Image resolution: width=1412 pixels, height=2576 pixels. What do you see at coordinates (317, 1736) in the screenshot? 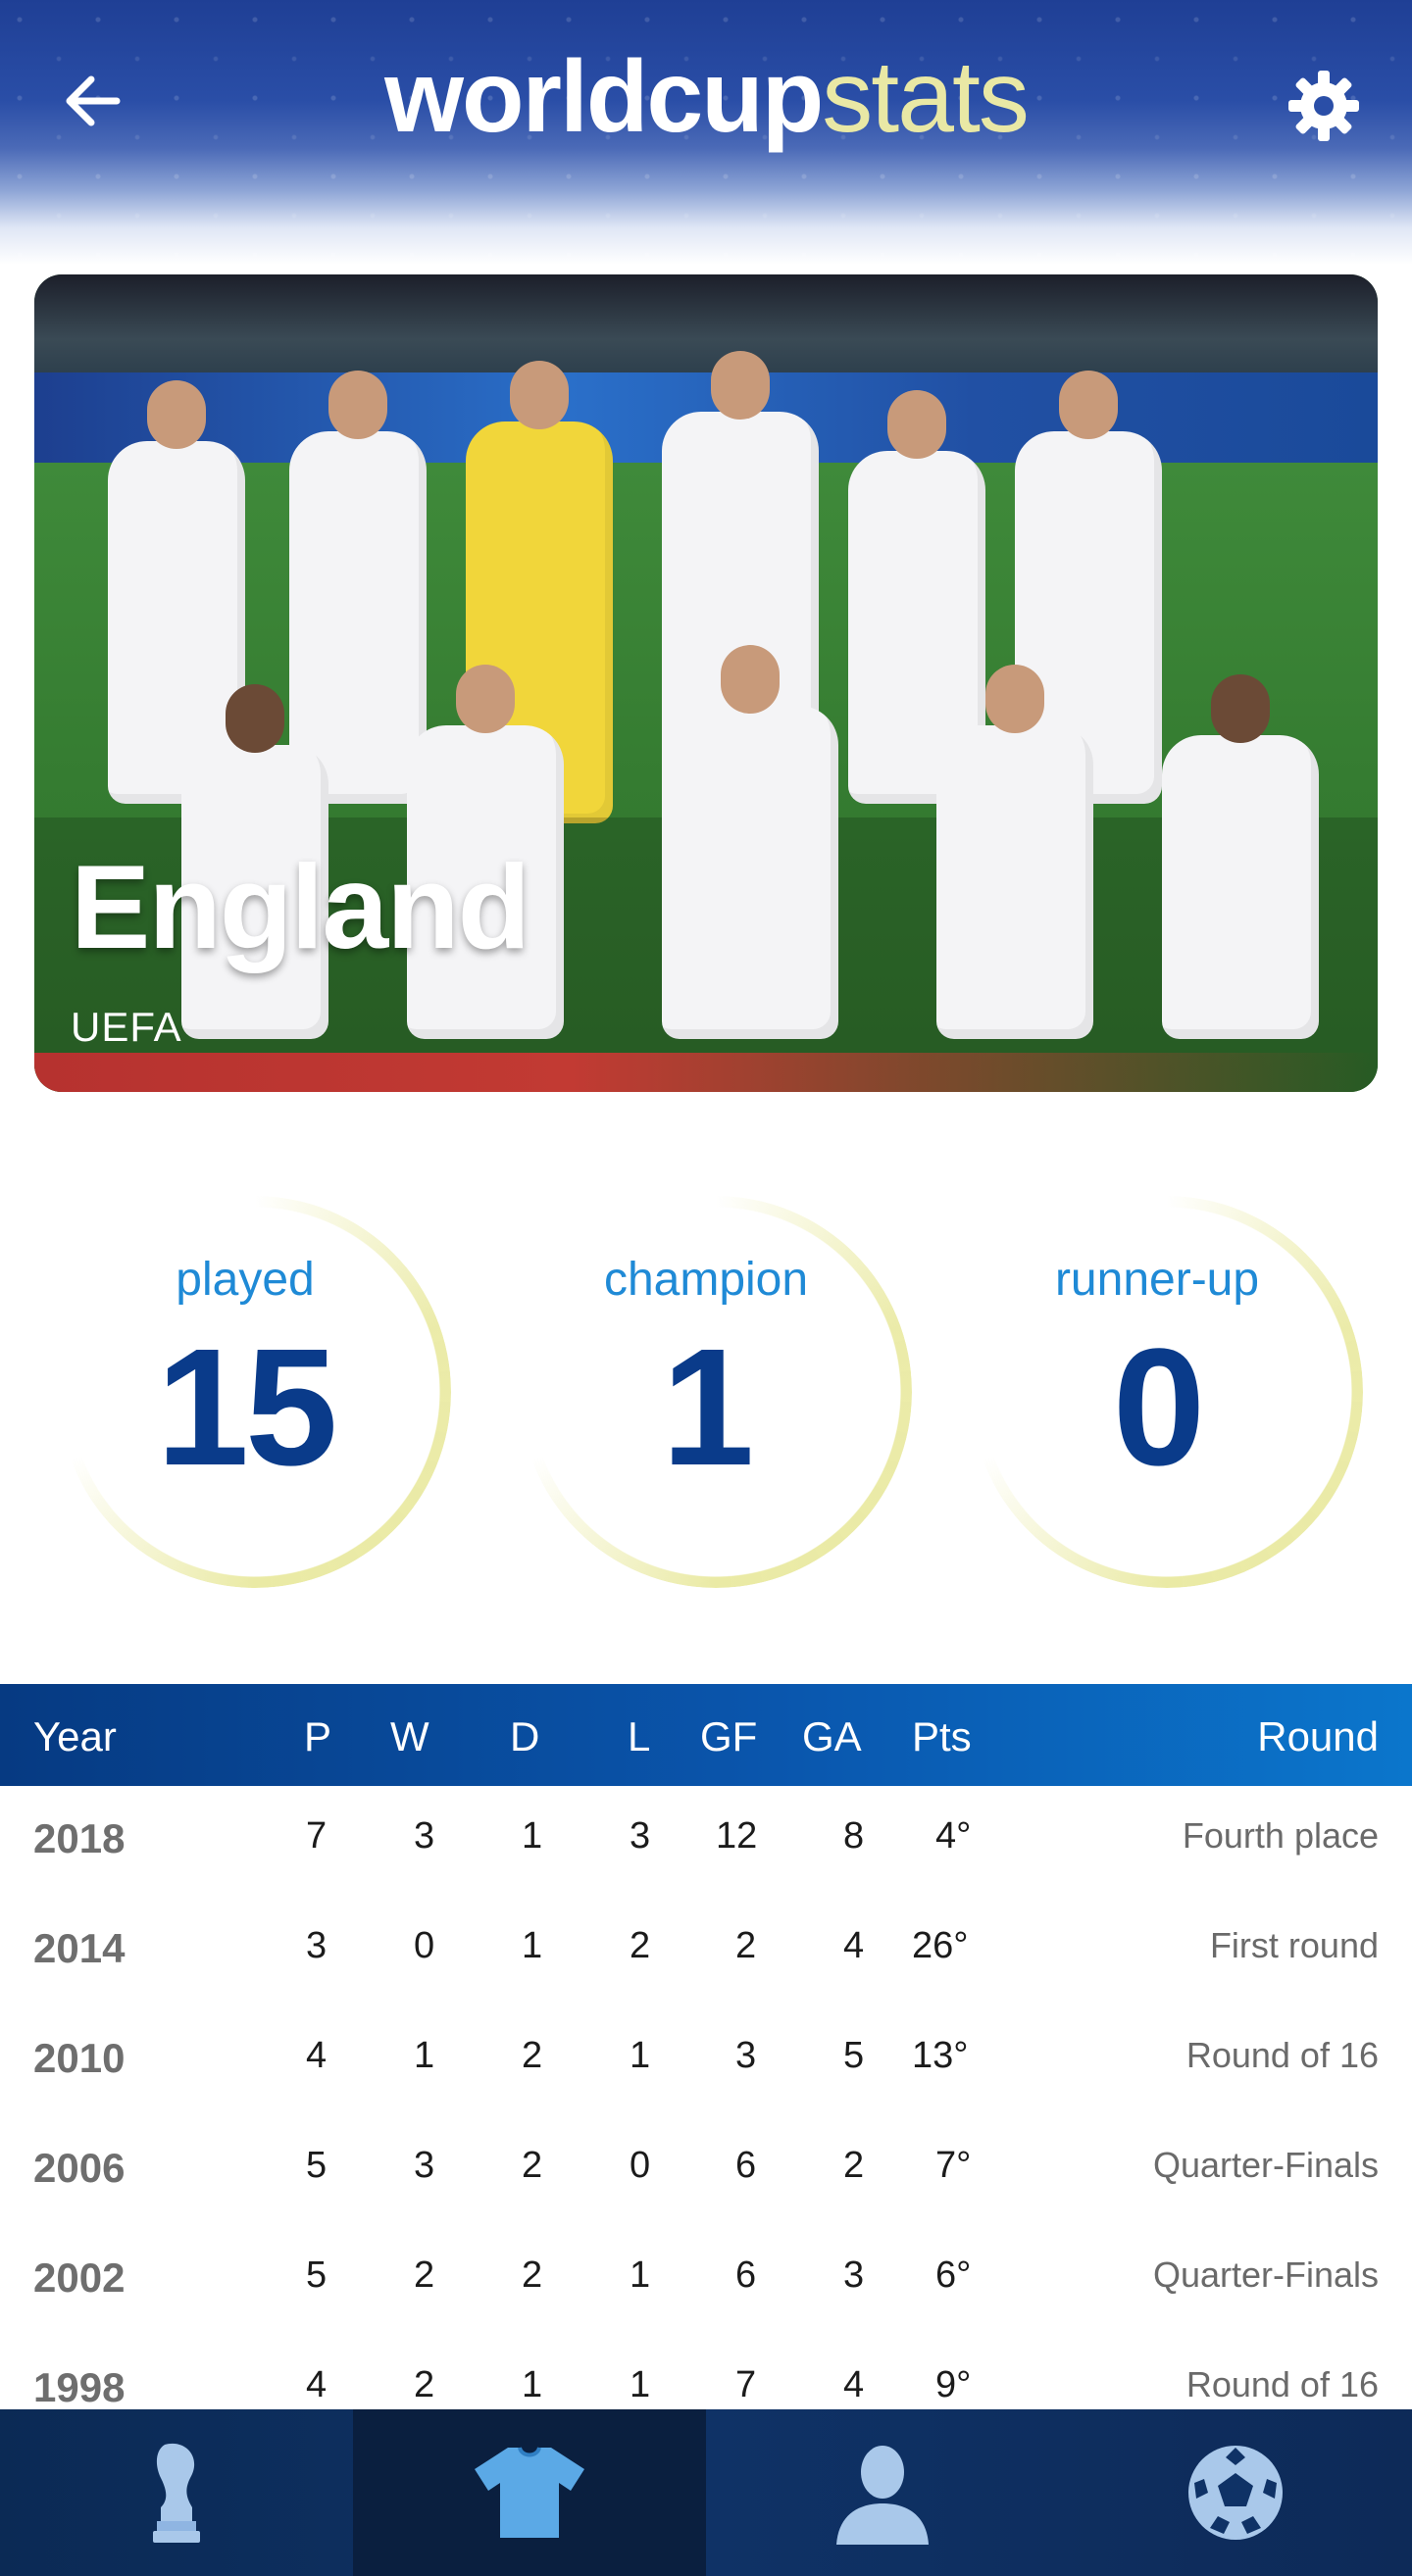
I see `header-played: P` at bounding box center [317, 1736].